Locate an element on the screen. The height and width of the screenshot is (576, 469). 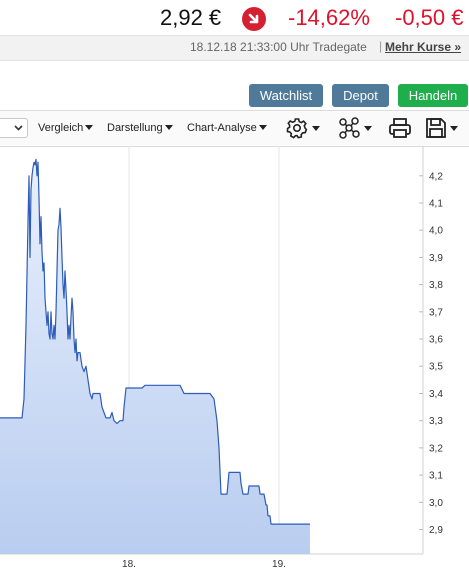
quote-bar: 2,92 € -14,62% -0,50 € is located at coordinates (234, 18).